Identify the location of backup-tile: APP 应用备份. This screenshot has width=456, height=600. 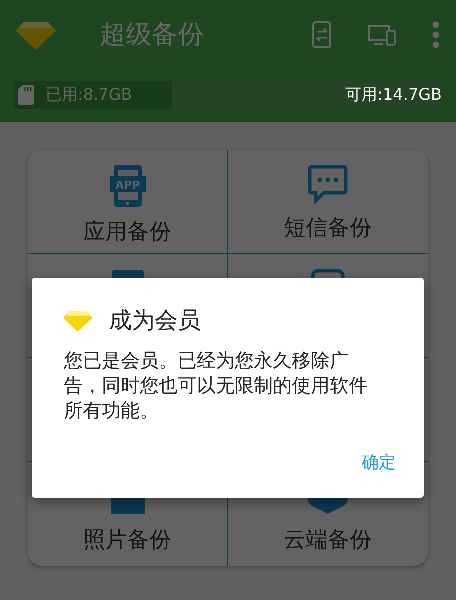
(128, 202).